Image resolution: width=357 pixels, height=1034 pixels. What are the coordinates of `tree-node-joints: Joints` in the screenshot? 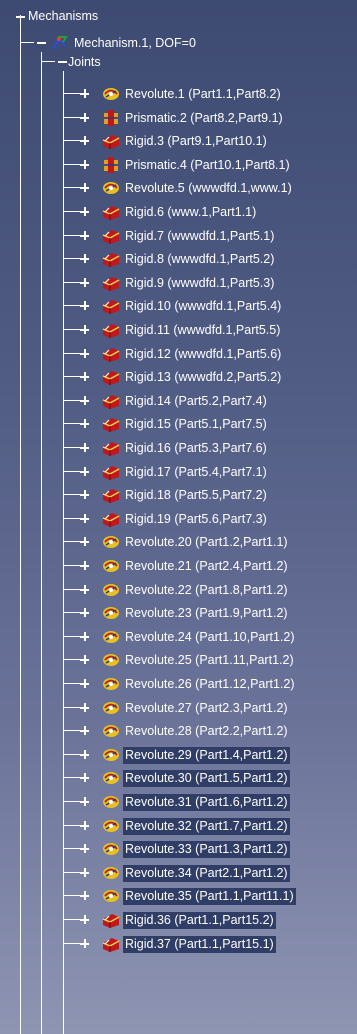 It's located at (80, 62).